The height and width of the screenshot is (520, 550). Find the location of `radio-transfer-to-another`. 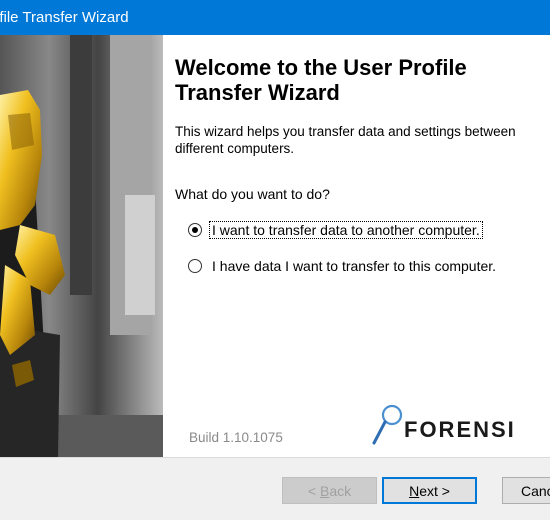

radio-transfer-to-another is located at coordinates (195, 230).